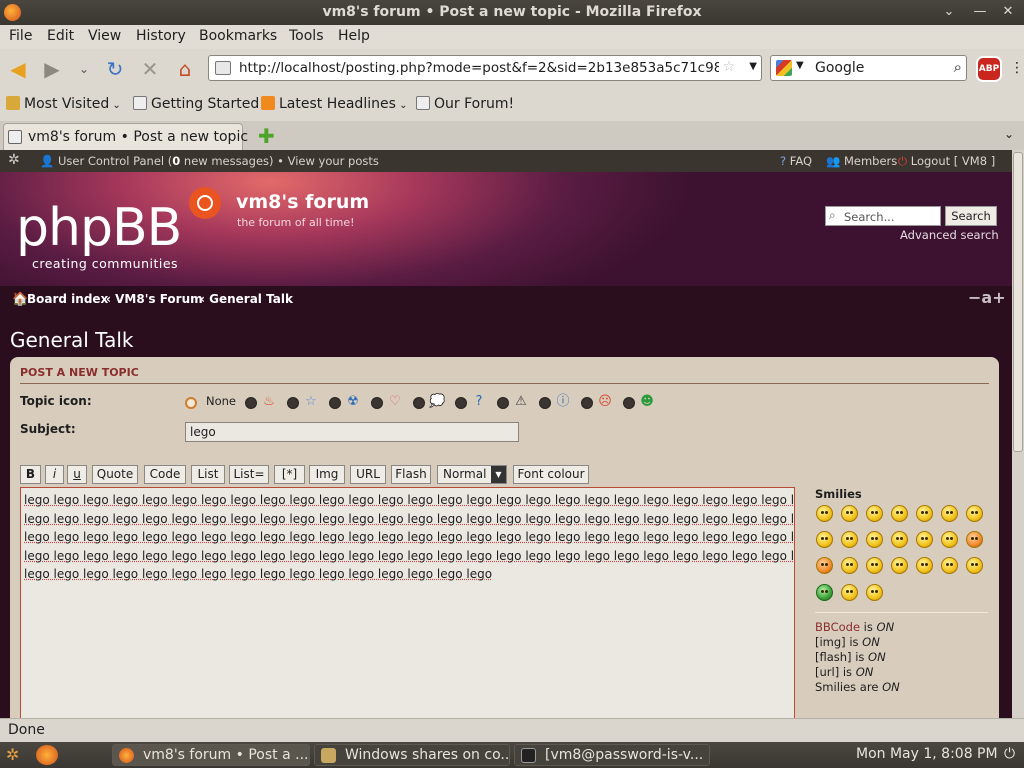 The image size is (1024, 768). Describe the element at coordinates (249, 474) in the screenshot. I see `ordered-list-button: List=` at that location.